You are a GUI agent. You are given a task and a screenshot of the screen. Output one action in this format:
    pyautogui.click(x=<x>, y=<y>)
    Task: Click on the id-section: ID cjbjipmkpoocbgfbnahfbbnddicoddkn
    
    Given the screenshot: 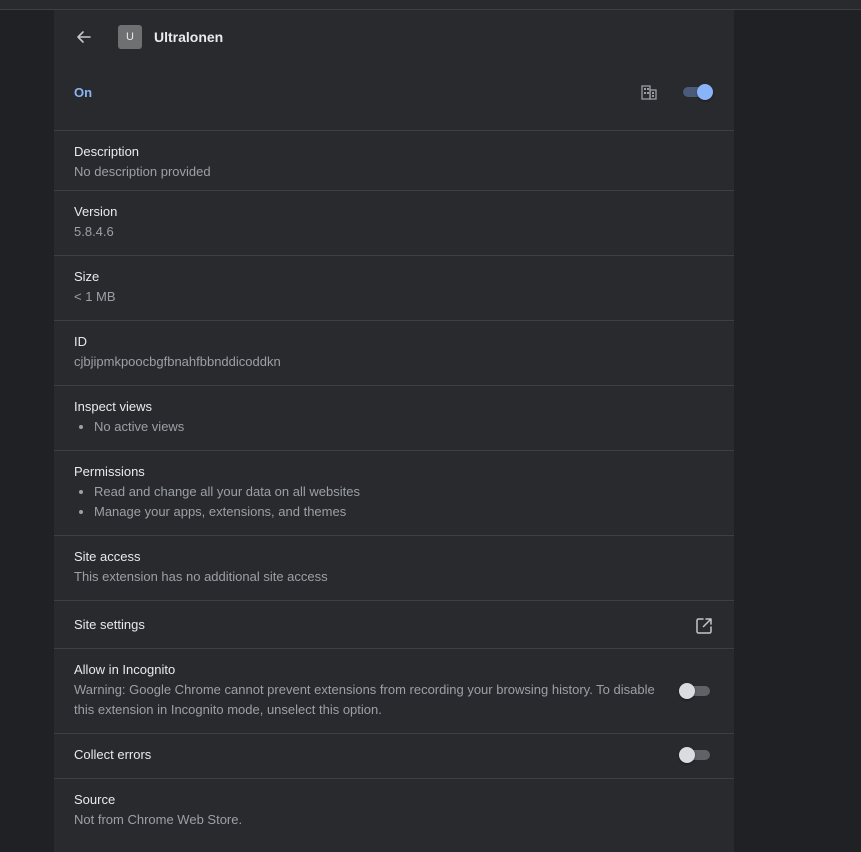 What is the action you would take?
    pyautogui.click(x=394, y=352)
    